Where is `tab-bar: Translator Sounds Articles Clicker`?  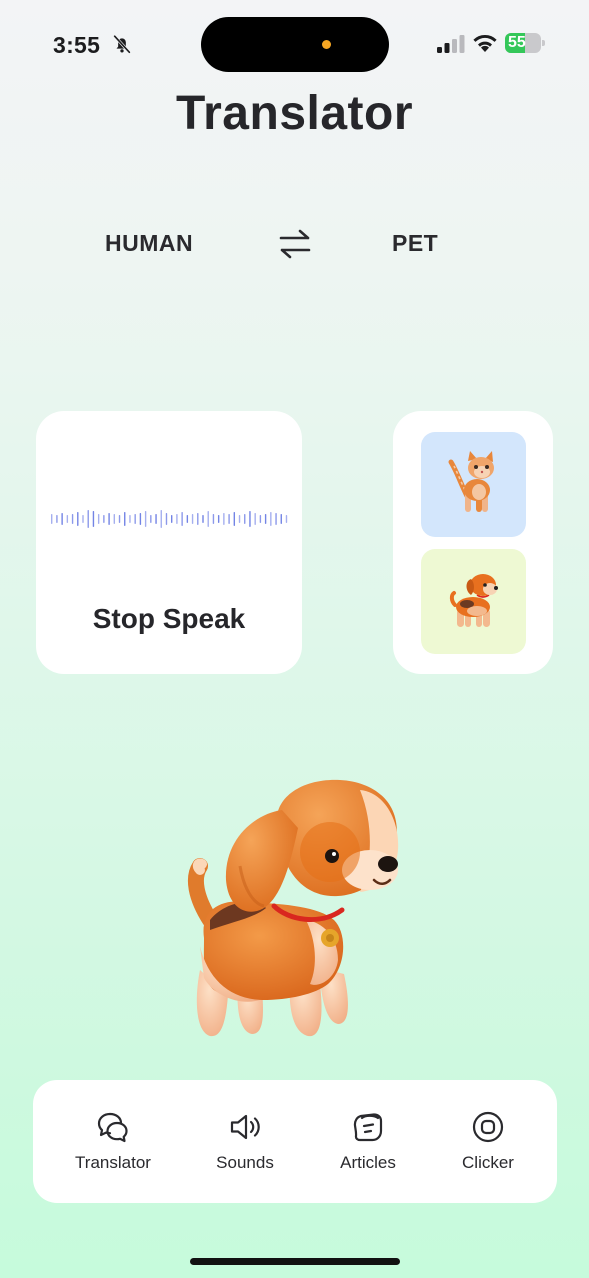
tab-bar: Translator Sounds Articles Clicker is located at coordinates (295, 1141).